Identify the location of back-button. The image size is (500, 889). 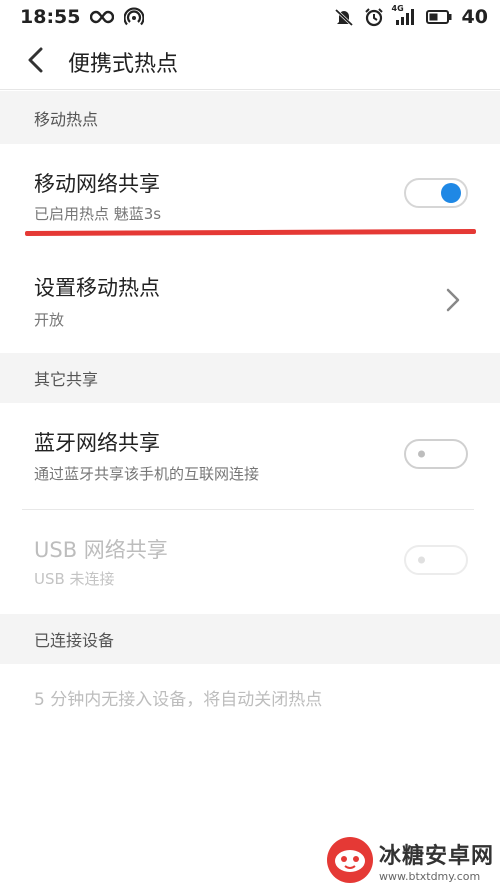
(38, 62).